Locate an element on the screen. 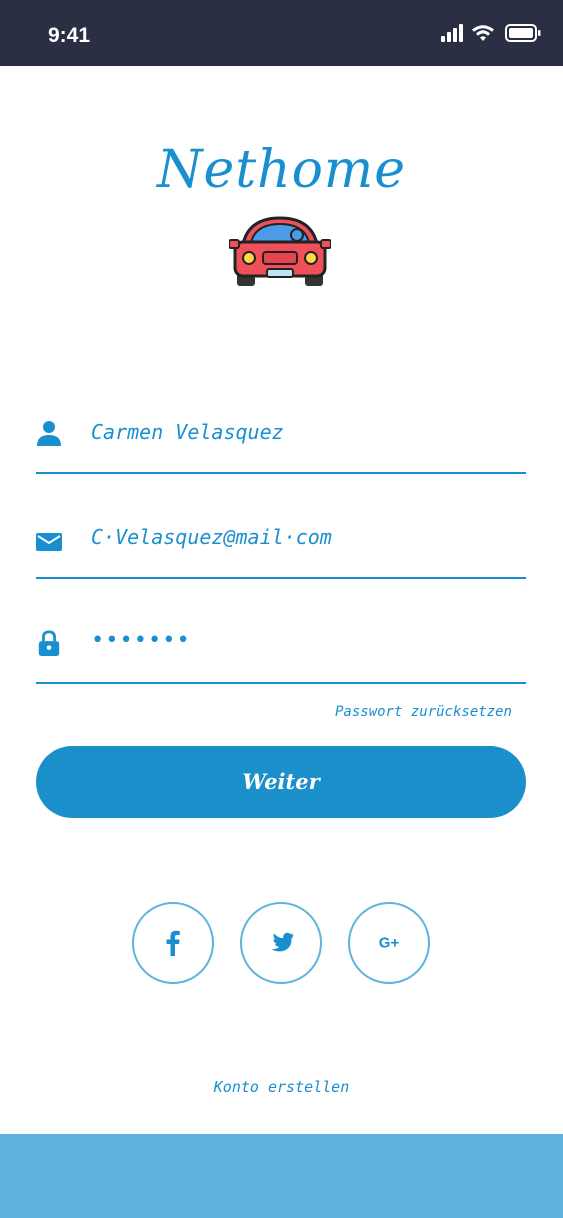 The height and width of the screenshot is (1218, 563). google-plus-button: G+ is located at coordinates (389, 943).